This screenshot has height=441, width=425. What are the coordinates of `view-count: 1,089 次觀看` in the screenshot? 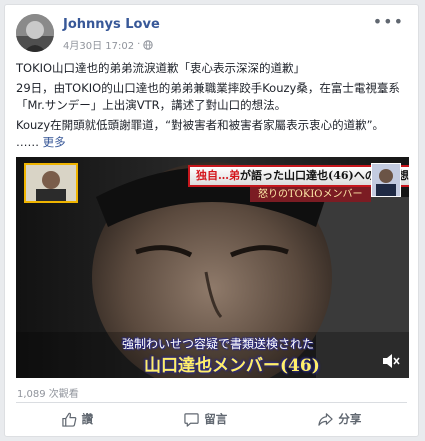 It's located at (48, 392).